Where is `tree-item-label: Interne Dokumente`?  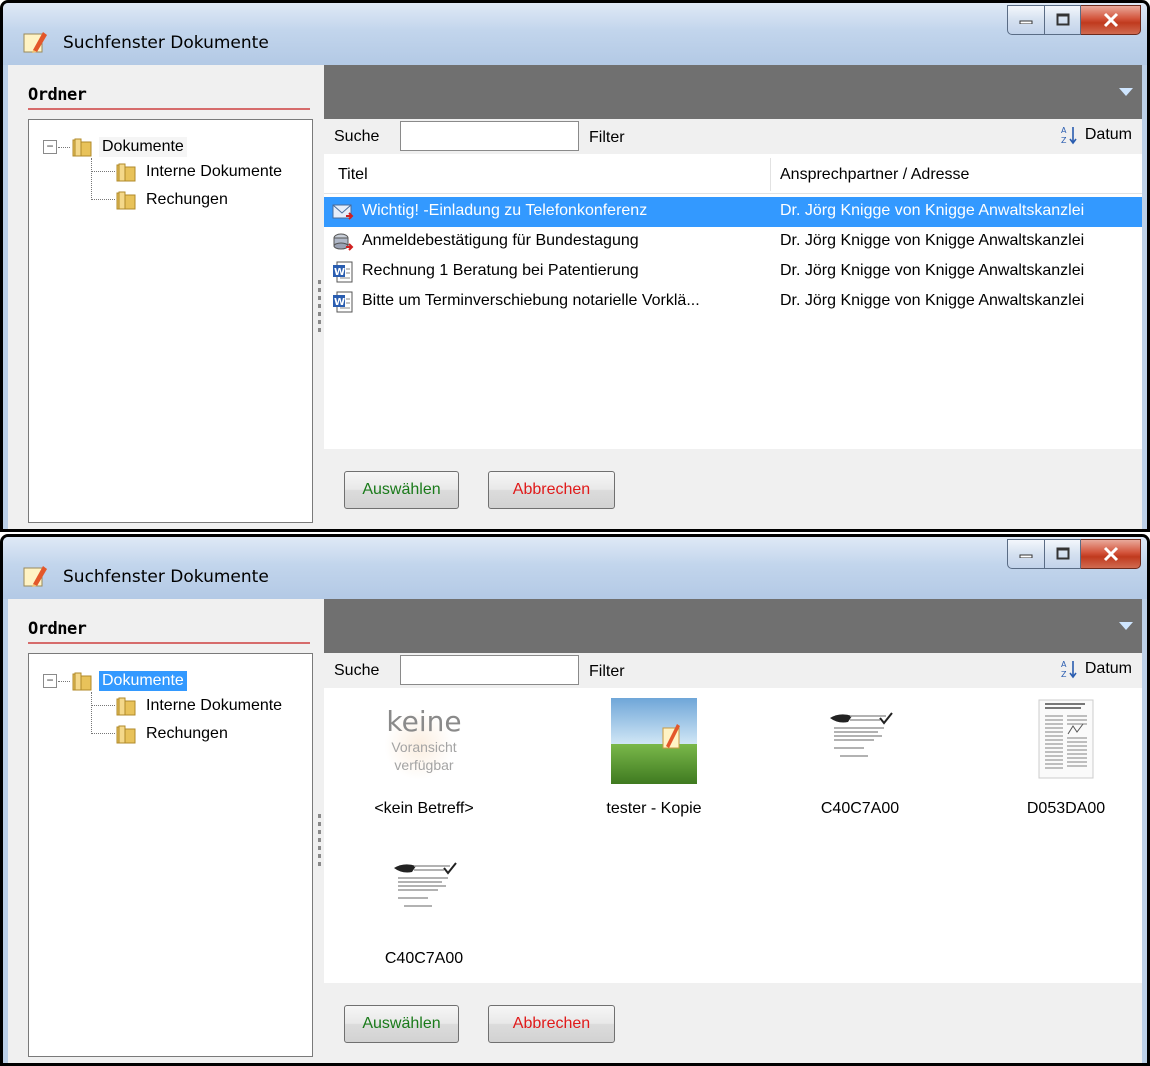
tree-item-label: Interne Dokumente is located at coordinates (214, 171).